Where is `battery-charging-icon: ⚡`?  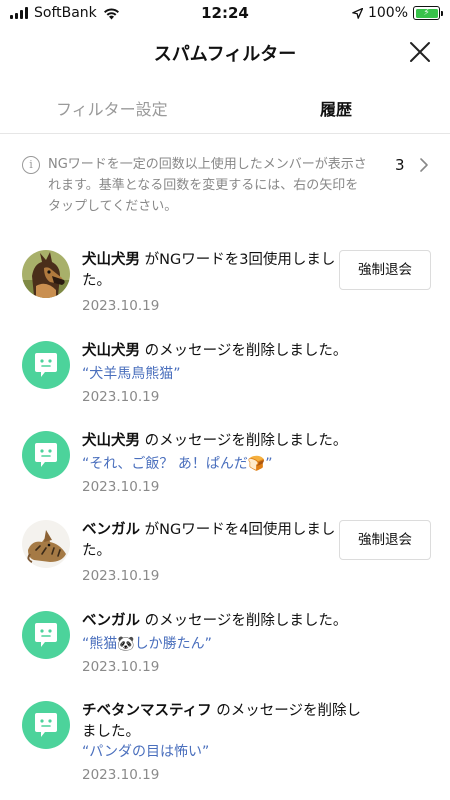
battery-charging-icon: ⚡ is located at coordinates (428, 13).